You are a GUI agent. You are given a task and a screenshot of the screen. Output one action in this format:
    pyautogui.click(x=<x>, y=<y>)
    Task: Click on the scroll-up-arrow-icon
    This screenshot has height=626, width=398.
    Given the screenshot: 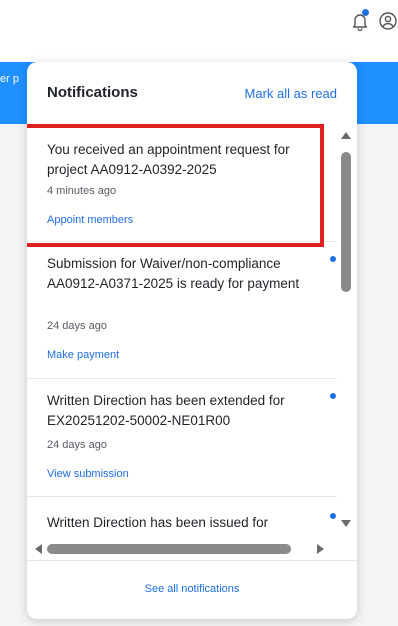 What is the action you would take?
    pyautogui.click(x=346, y=135)
    